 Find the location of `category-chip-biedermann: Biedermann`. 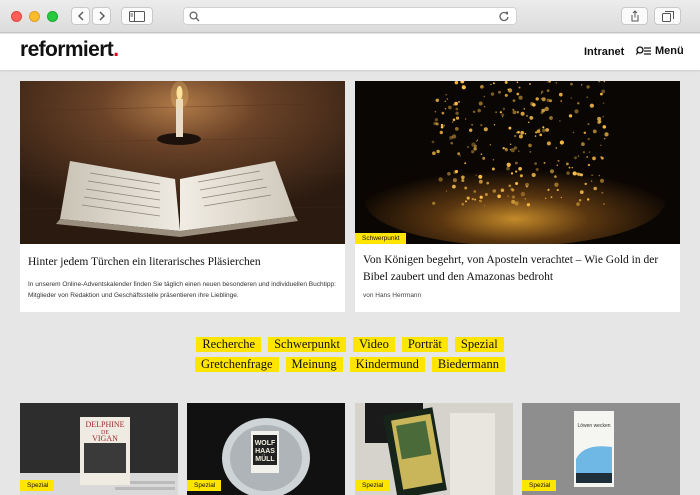

category-chip-biedermann: Biedermann is located at coordinates (468, 364).